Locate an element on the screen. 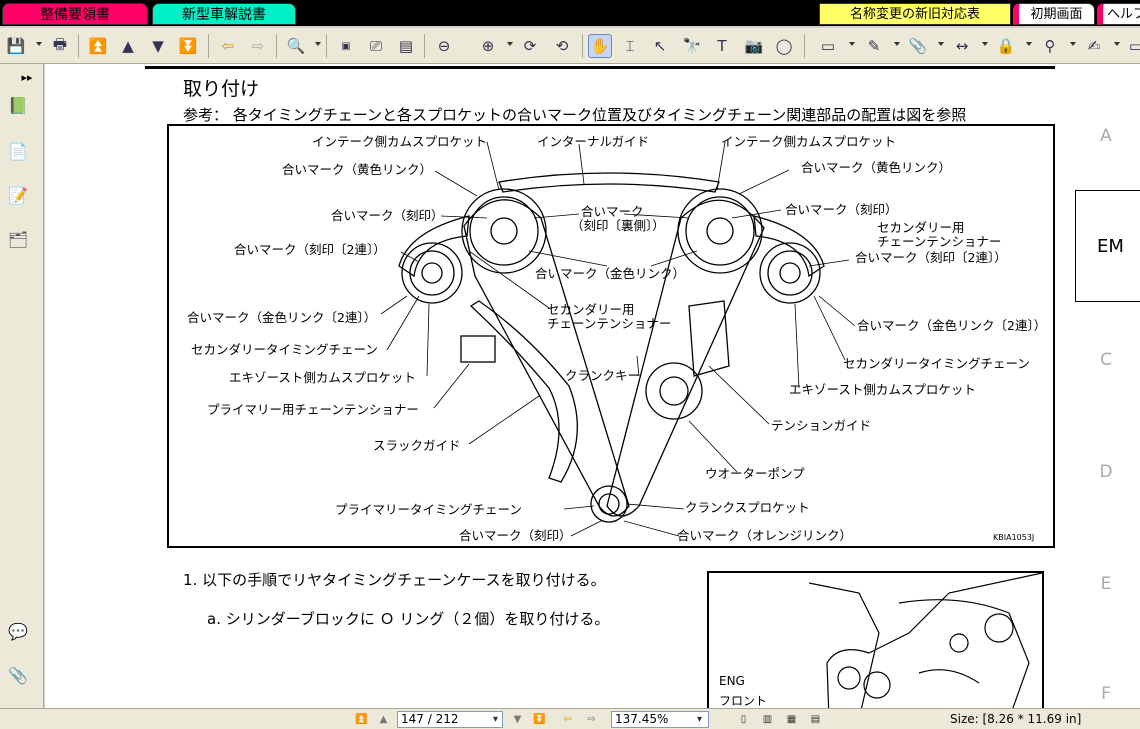  primary-chain-left is located at coordinates (546, 358).